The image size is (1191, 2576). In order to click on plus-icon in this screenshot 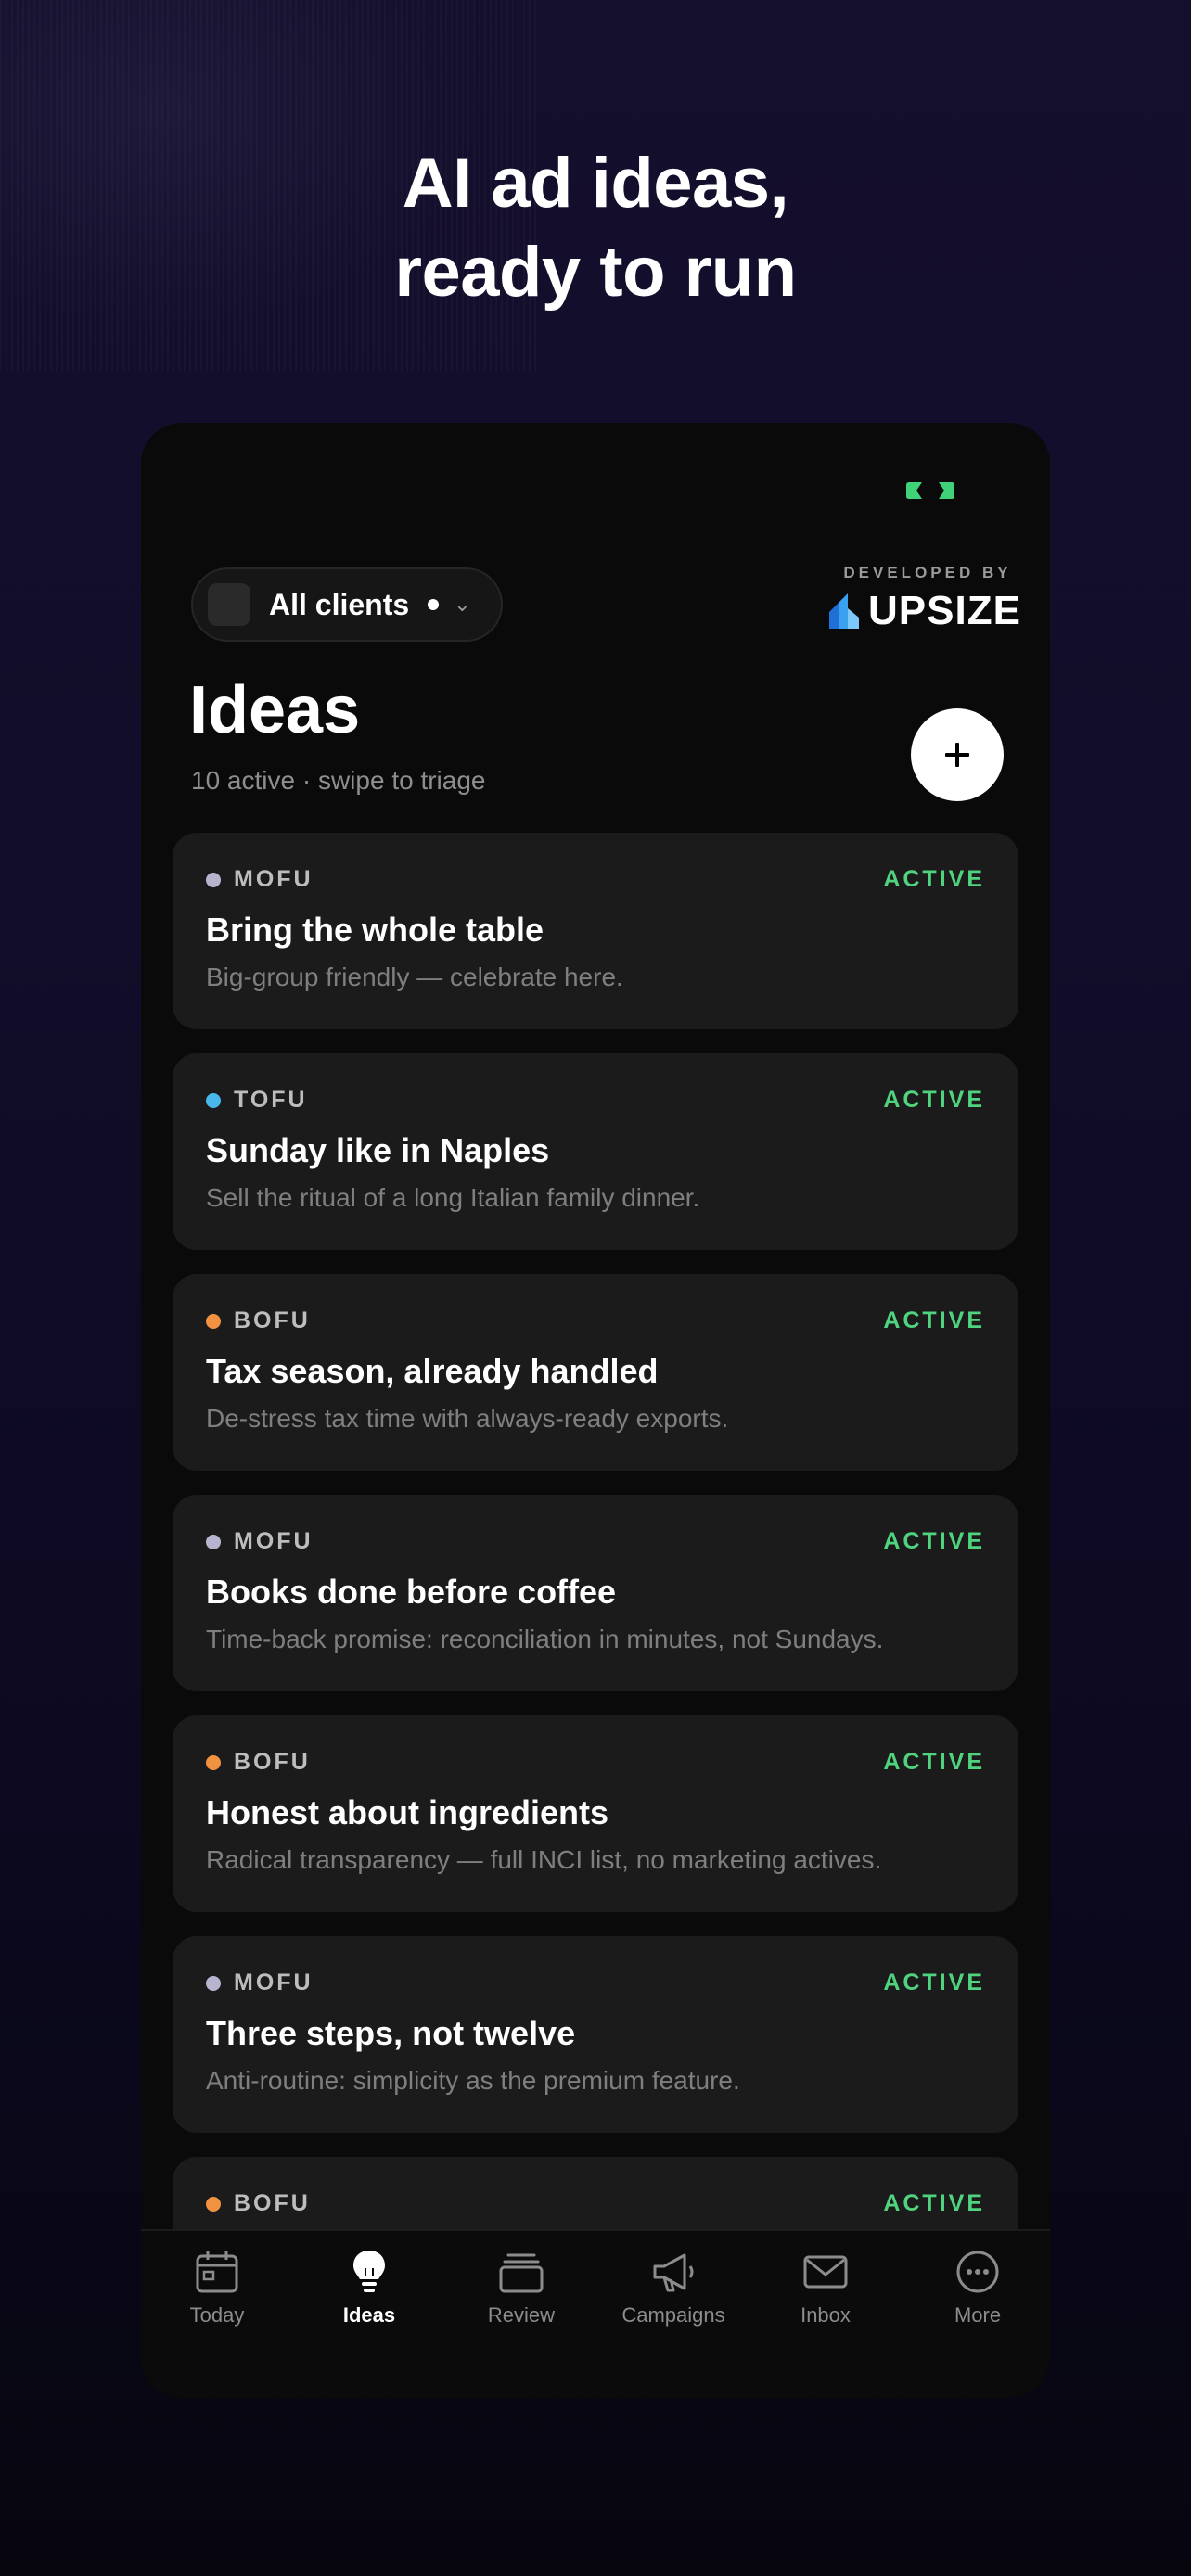, I will do `click(957, 755)`.